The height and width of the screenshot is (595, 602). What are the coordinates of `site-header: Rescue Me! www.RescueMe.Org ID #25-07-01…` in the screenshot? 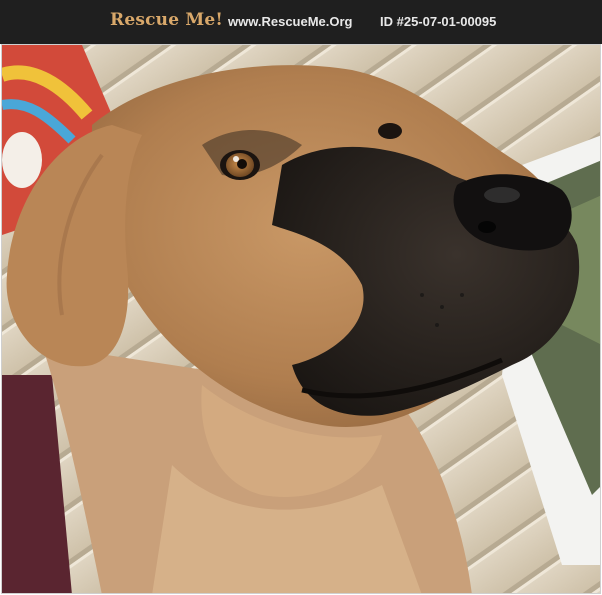 It's located at (301, 22).